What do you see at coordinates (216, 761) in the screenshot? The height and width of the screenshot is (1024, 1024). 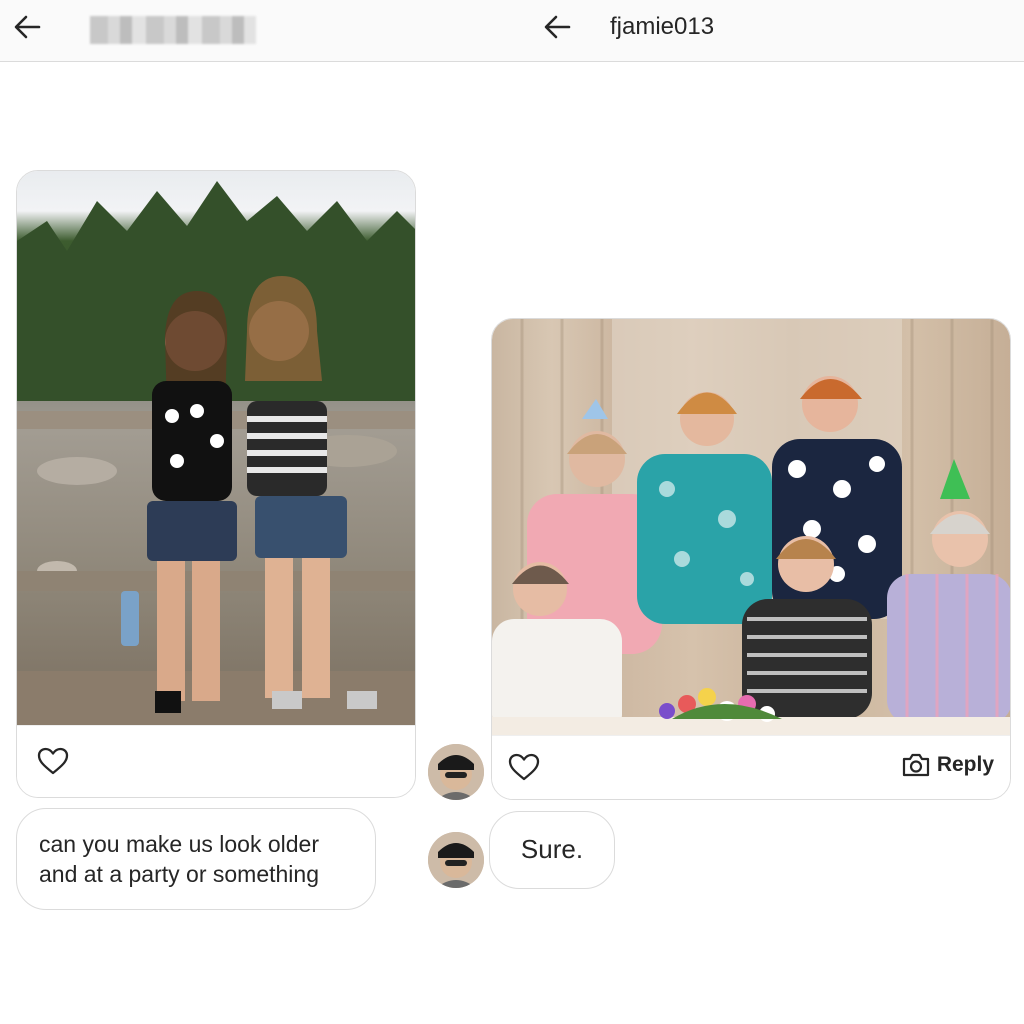 I see `sent-photo-actions` at bounding box center [216, 761].